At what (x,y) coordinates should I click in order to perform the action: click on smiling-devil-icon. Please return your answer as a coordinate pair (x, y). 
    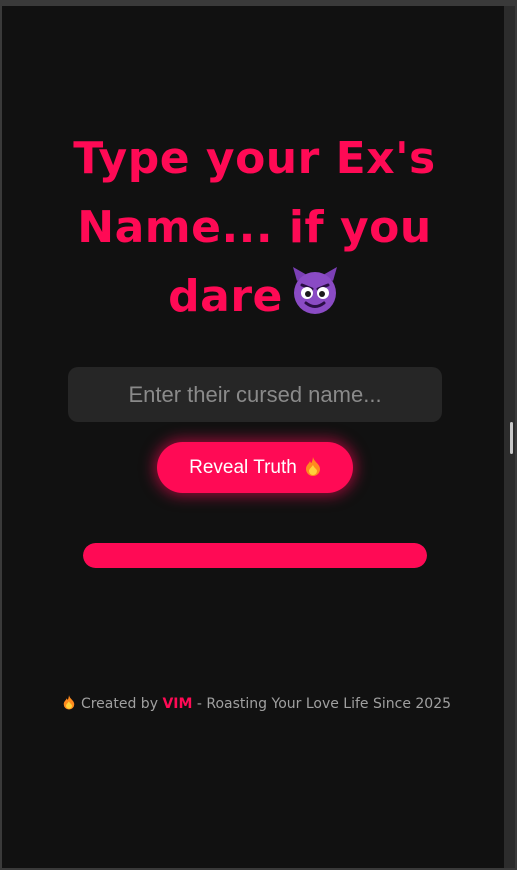
    Looking at the image, I should click on (315, 301).